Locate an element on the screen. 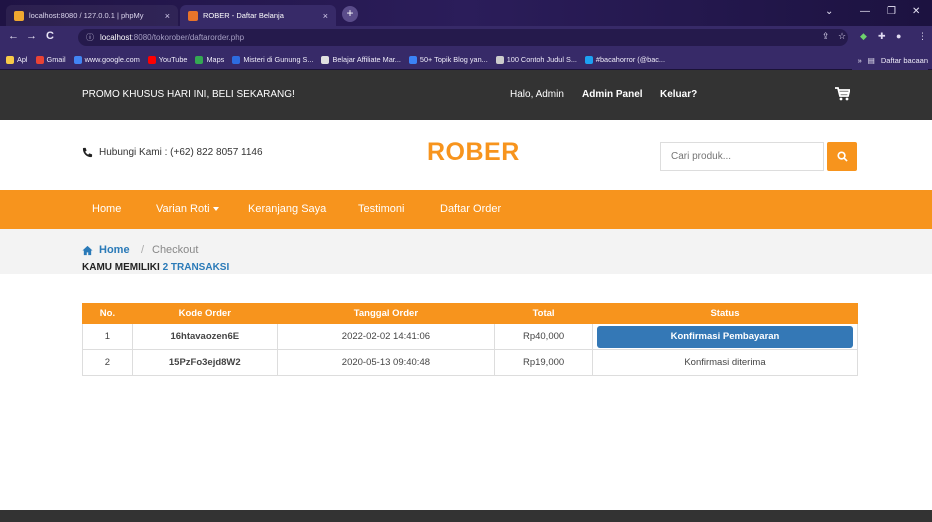 The height and width of the screenshot is (522, 932). cart-icon is located at coordinates (842, 94).